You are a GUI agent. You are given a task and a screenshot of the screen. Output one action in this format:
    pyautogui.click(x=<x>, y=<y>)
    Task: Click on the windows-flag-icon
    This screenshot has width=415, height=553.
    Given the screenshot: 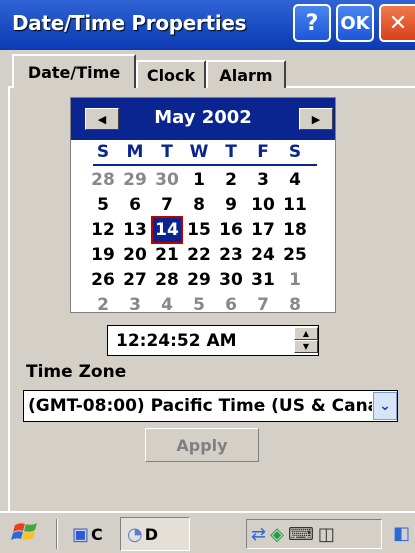 What is the action you would take?
    pyautogui.click(x=26, y=534)
    